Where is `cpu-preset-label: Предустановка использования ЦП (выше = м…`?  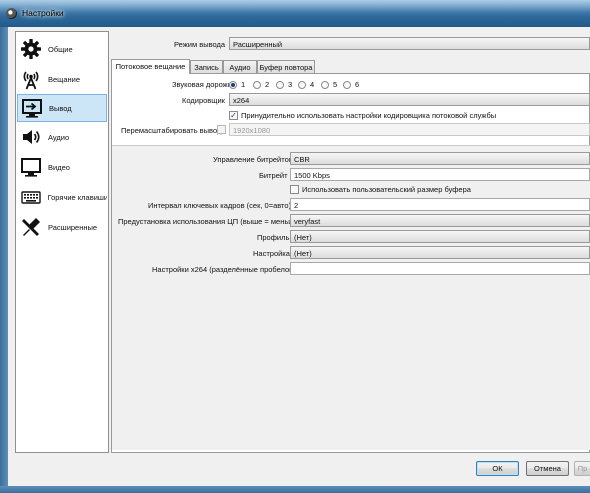 cpu-preset-label: Предустановка использования ЦП (выше = м… is located at coordinates (209, 221).